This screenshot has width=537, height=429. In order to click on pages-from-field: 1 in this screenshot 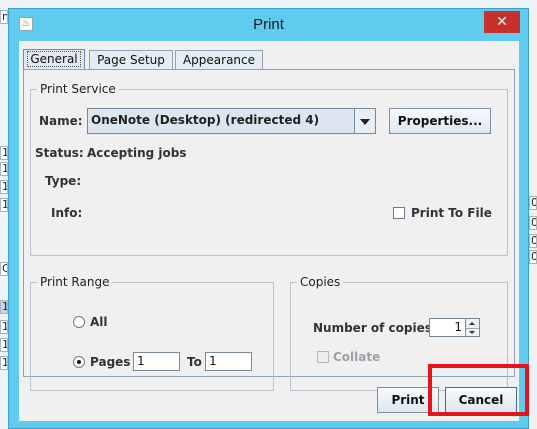, I will do `click(156, 361)`.